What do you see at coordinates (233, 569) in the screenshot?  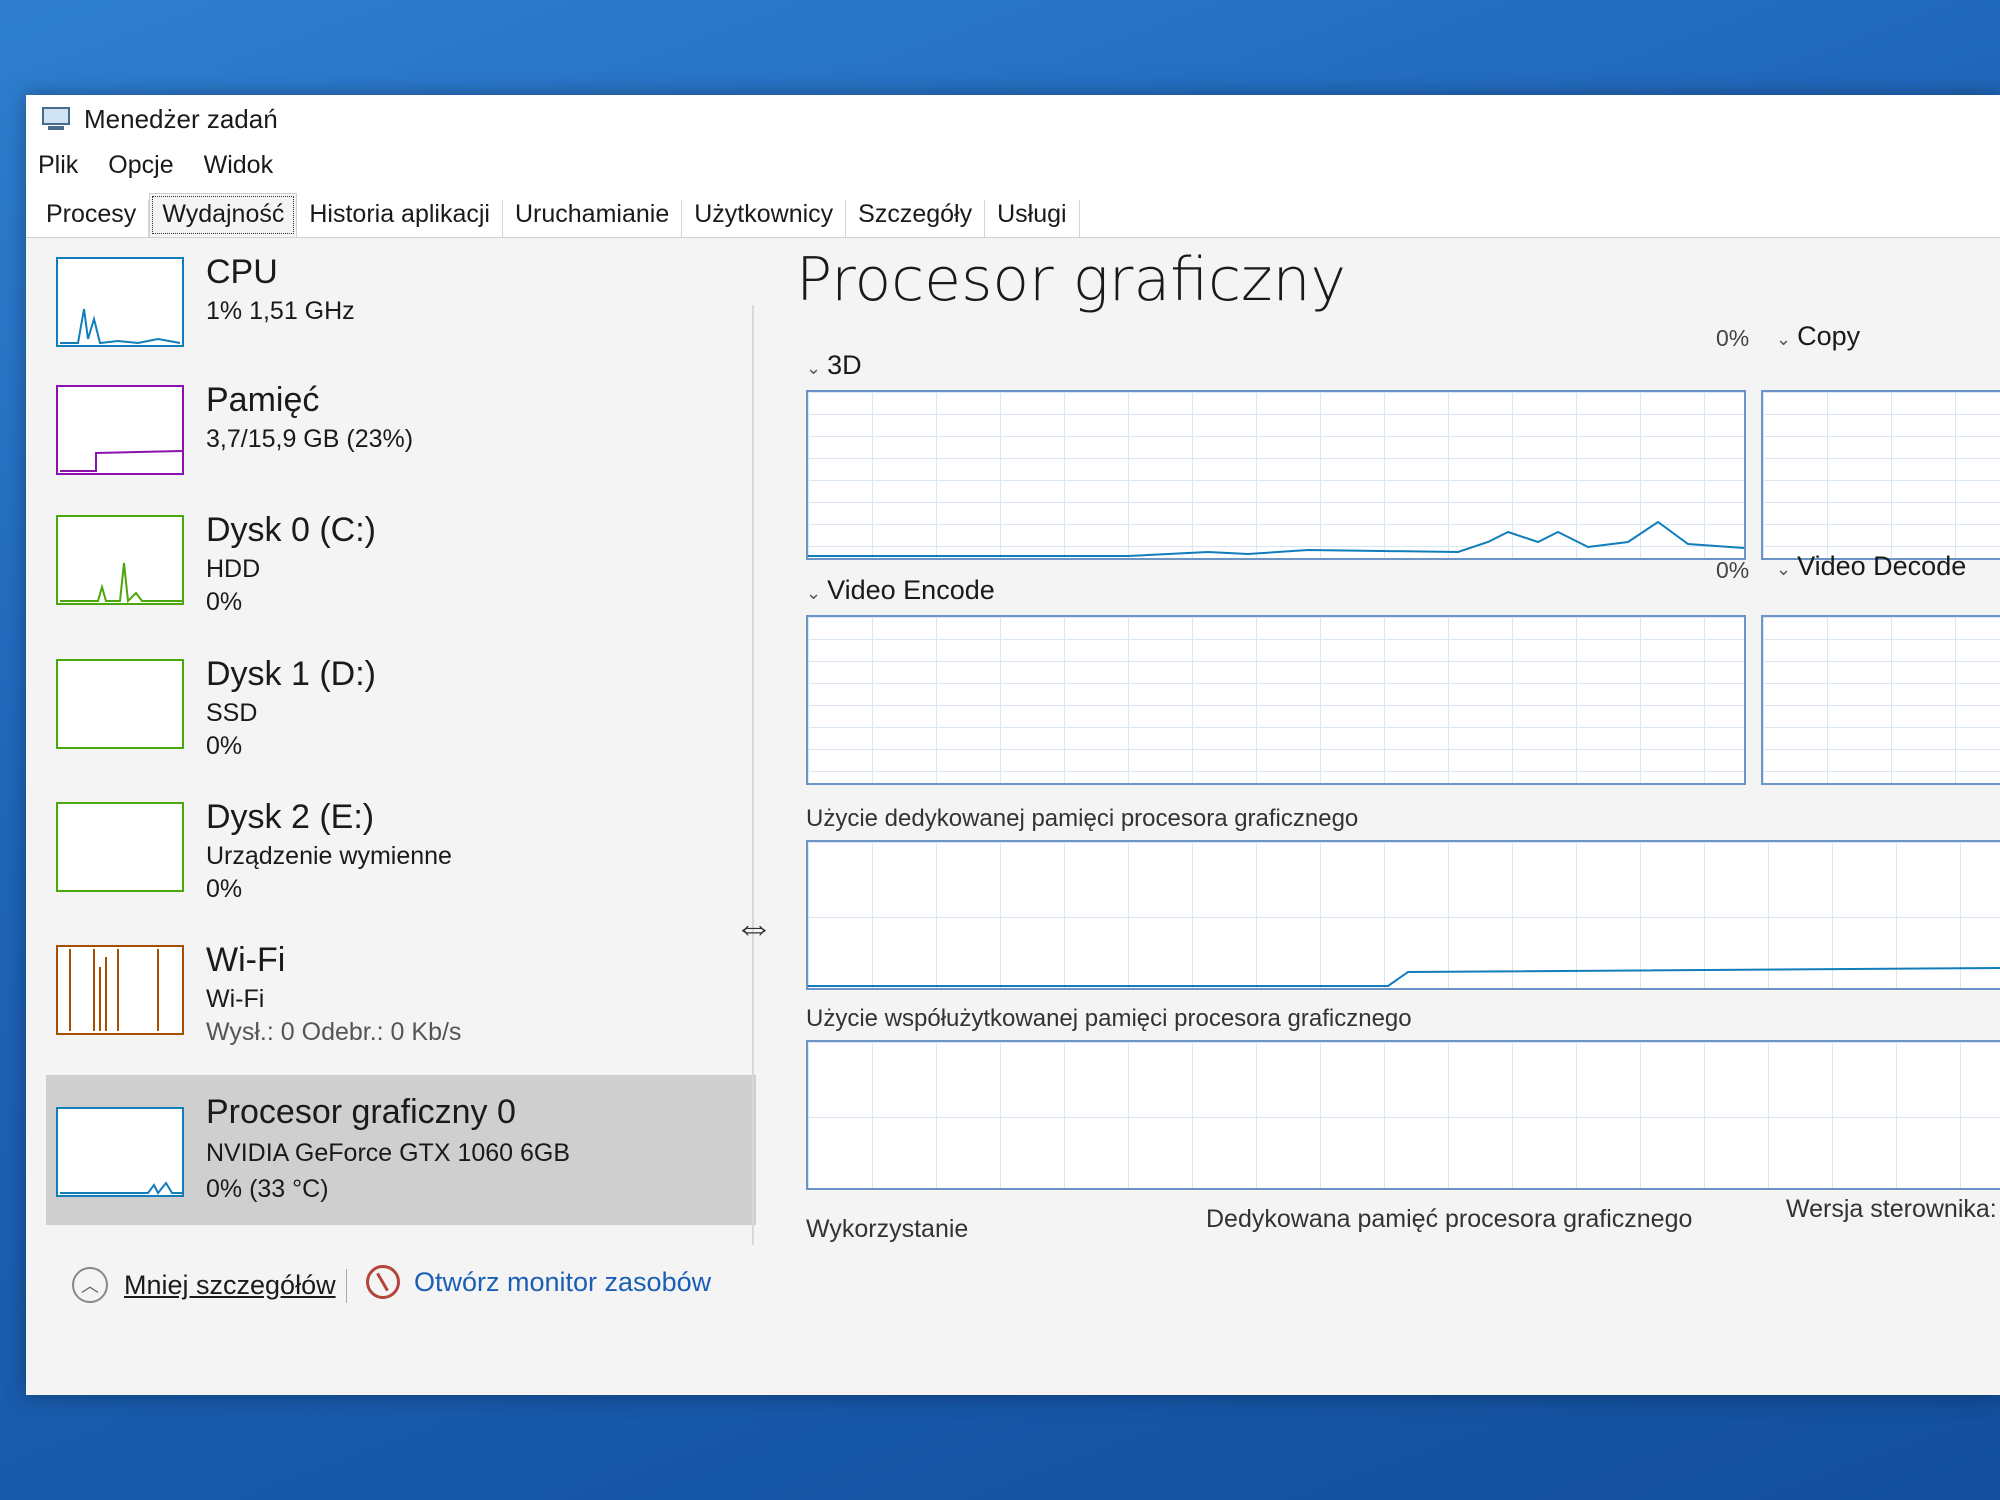 I see `sidebar-item-detail: HDD` at bounding box center [233, 569].